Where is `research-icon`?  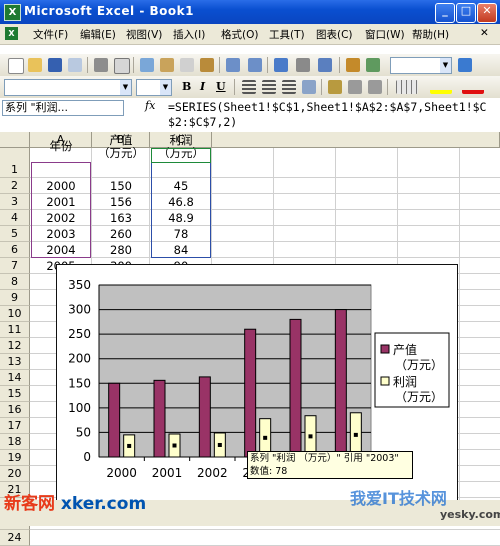
research-icon is located at coordinates (147, 65).